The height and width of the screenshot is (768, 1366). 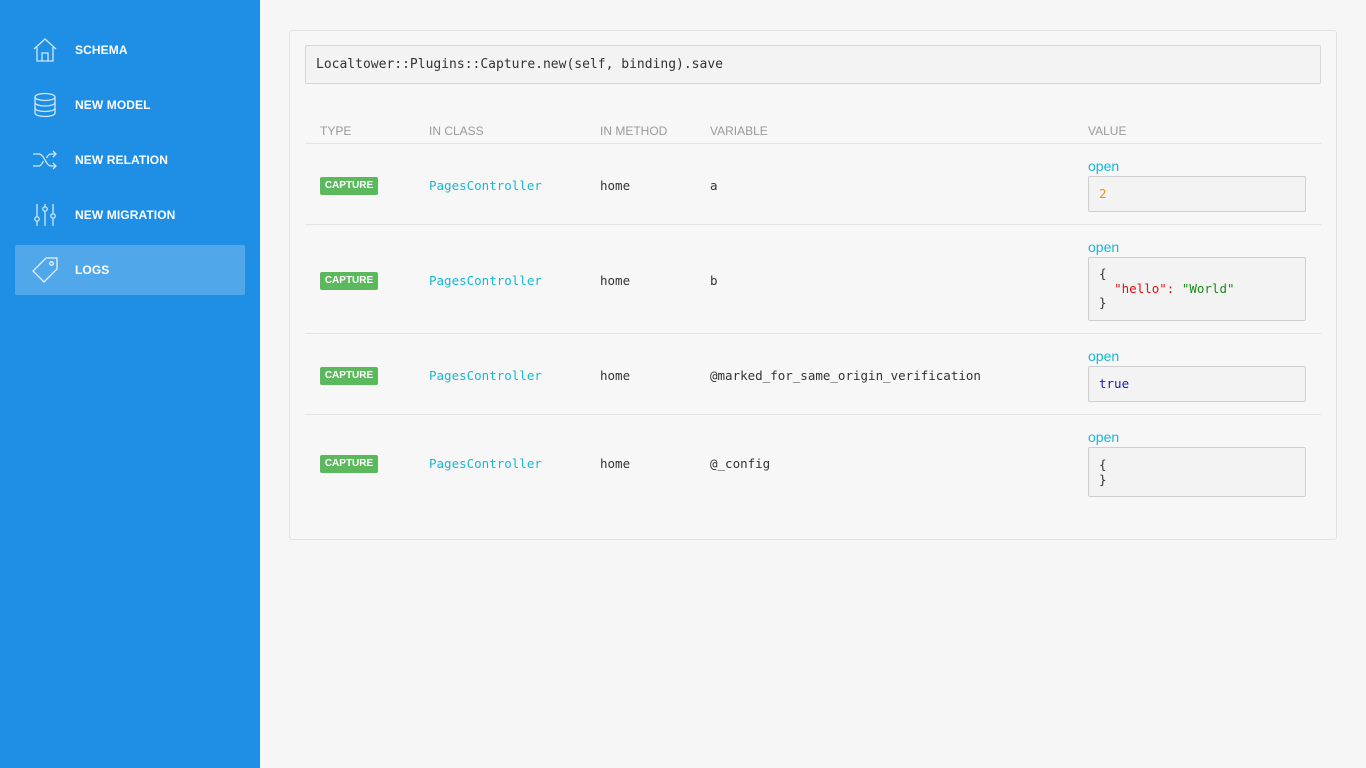 What do you see at coordinates (45, 50) in the screenshot?
I see `home-icon` at bounding box center [45, 50].